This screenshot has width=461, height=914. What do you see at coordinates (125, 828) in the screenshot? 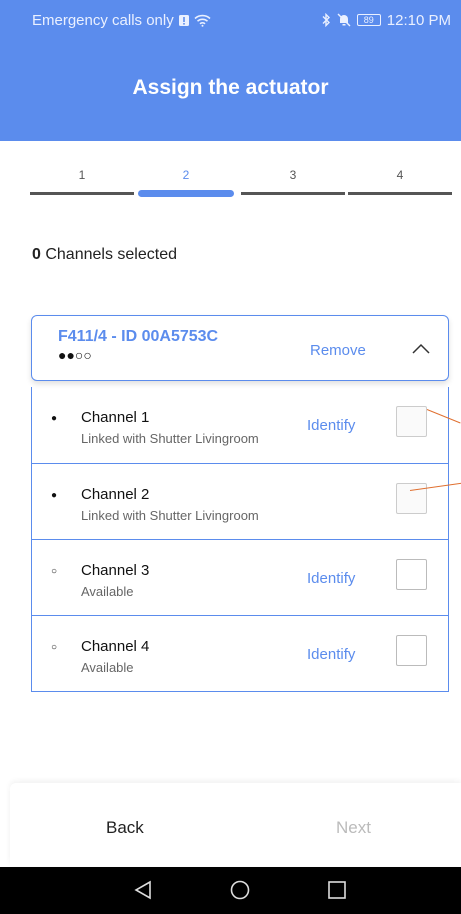
I see `back-button: Back` at bounding box center [125, 828].